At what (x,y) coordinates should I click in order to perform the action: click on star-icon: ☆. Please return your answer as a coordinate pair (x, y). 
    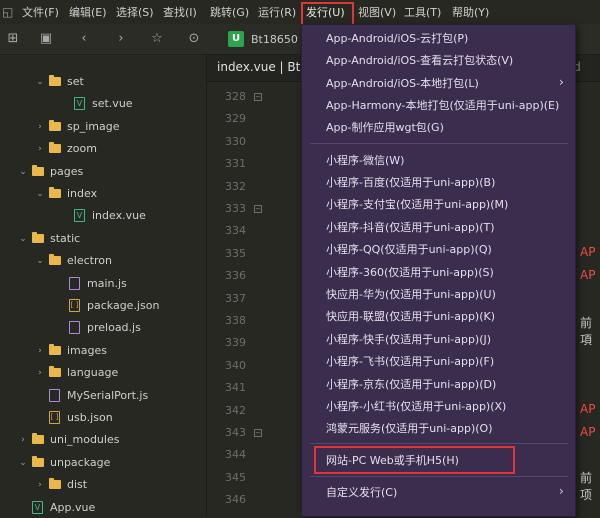
    Looking at the image, I should click on (157, 39).